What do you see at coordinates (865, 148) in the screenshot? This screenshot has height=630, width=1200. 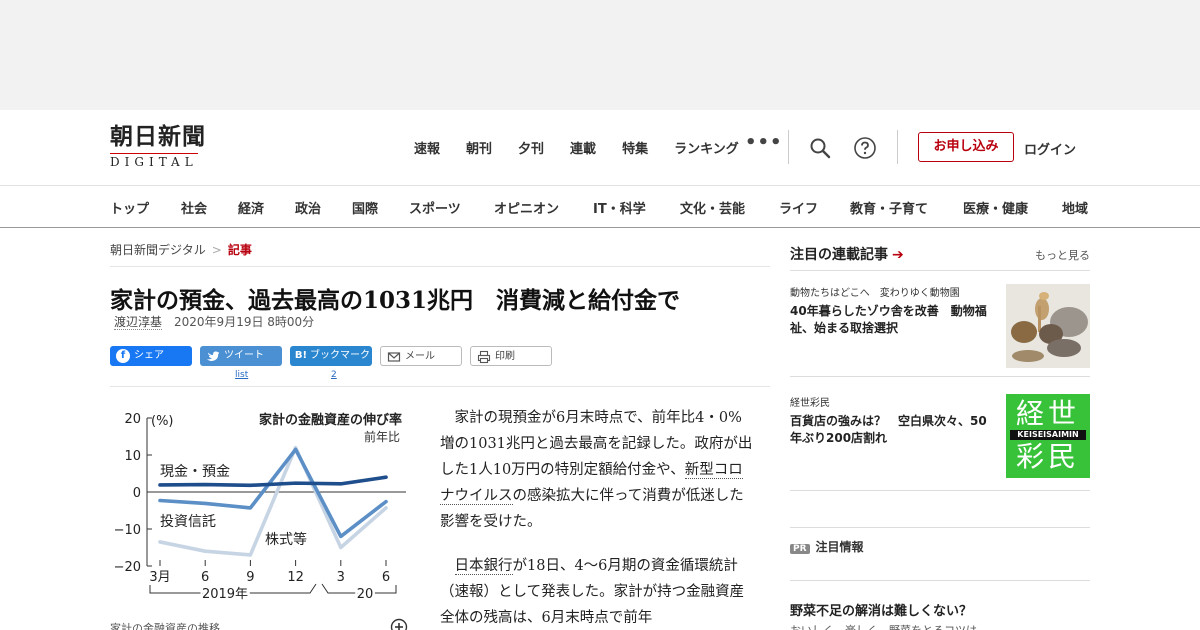 I see `help-icon` at bounding box center [865, 148].